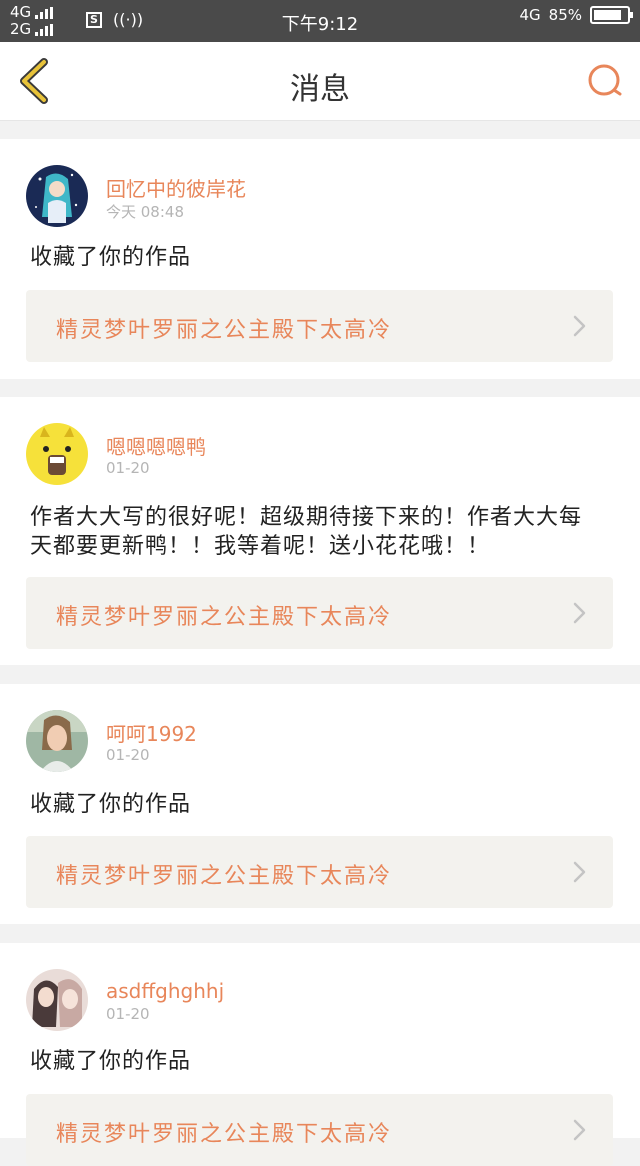  I want to click on username: 嗯嗯嗯嗯鸭, so click(156, 445).